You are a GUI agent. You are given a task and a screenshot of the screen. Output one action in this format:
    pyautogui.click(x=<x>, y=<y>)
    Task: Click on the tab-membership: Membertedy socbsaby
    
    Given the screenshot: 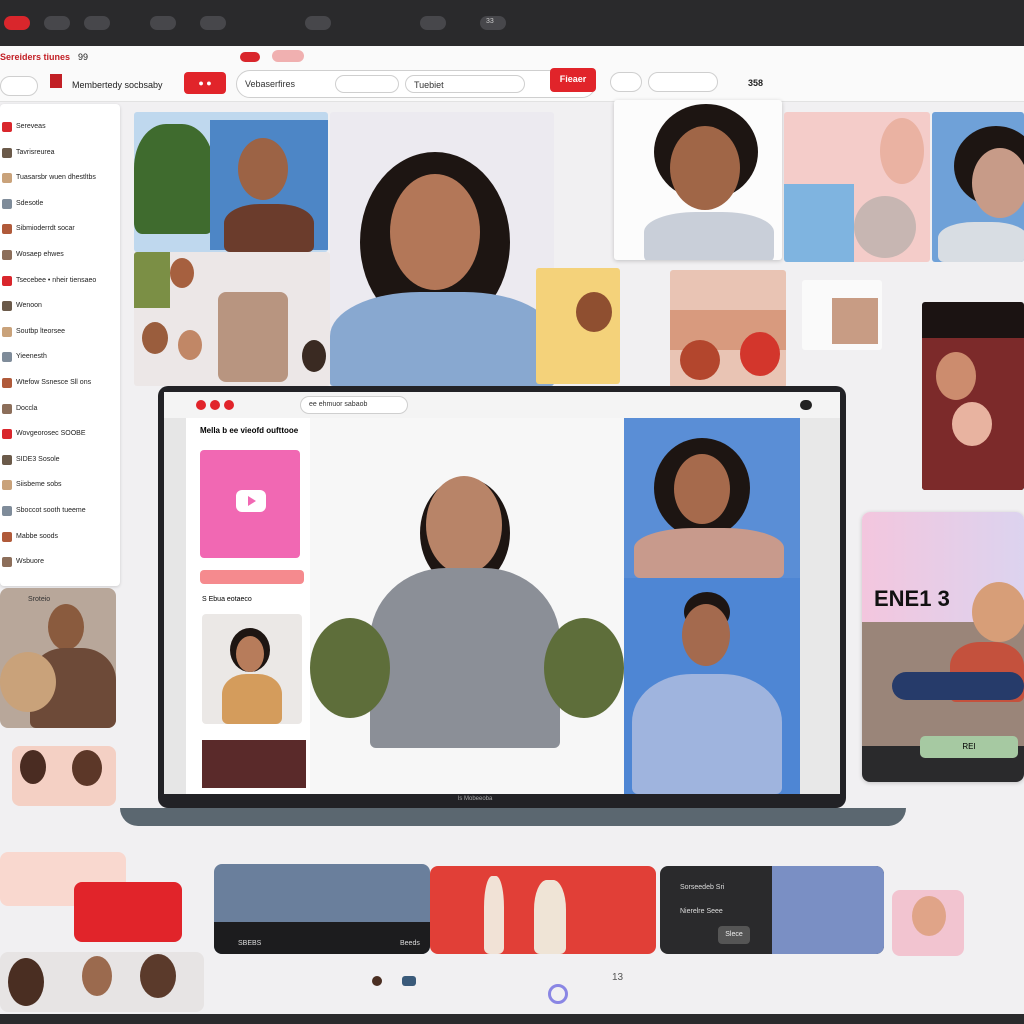 What is the action you would take?
    pyautogui.click(x=117, y=85)
    